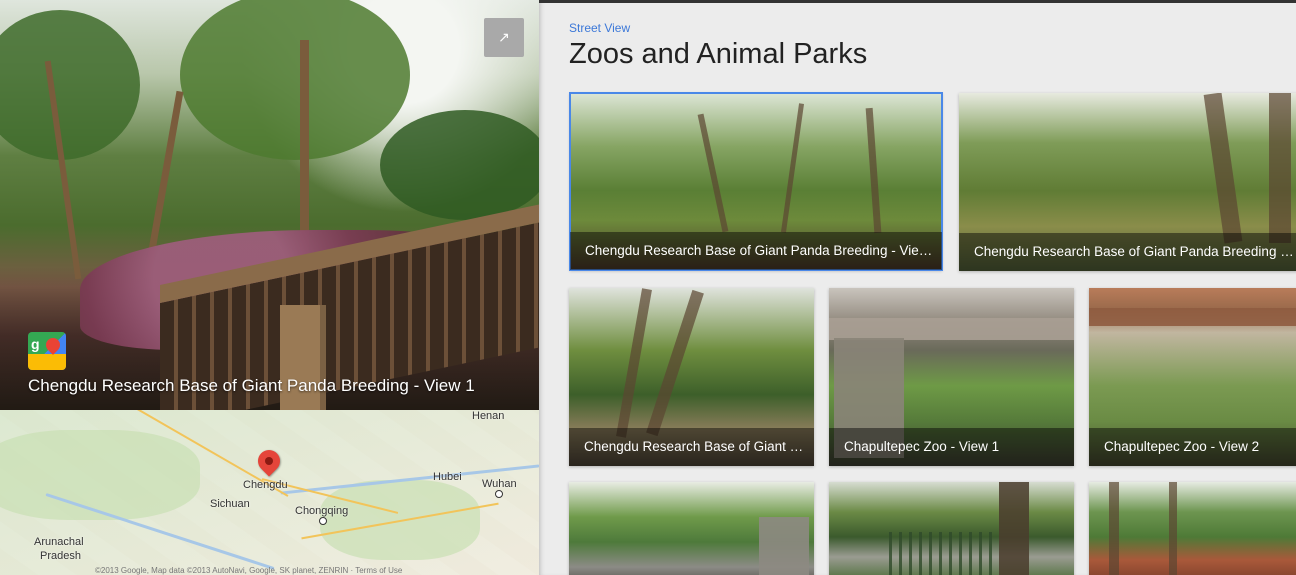 The width and height of the screenshot is (1296, 575). What do you see at coordinates (100, 475) in the screenshot?
I see `map-terrain` at bounding box center [100, 475].